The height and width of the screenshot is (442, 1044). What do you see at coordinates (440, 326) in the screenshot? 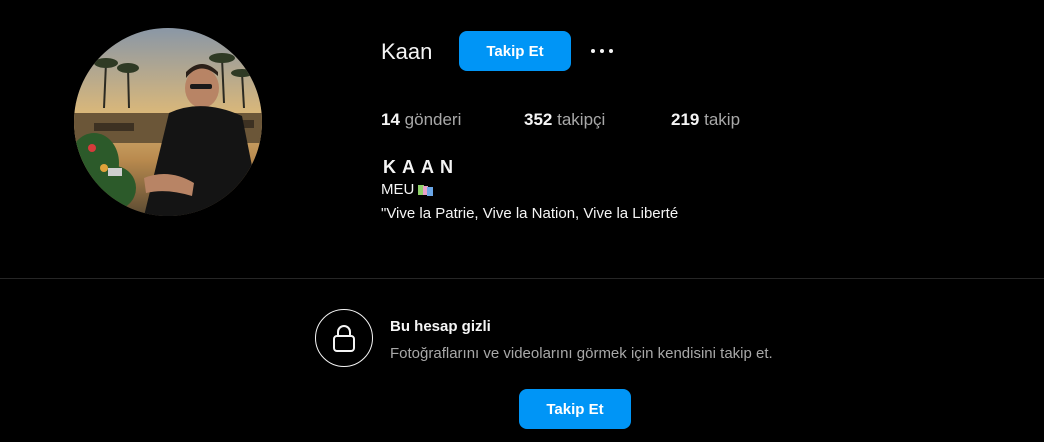
I see `private-account-title: Bu hesap gizli` at bounding box center [440, 326].